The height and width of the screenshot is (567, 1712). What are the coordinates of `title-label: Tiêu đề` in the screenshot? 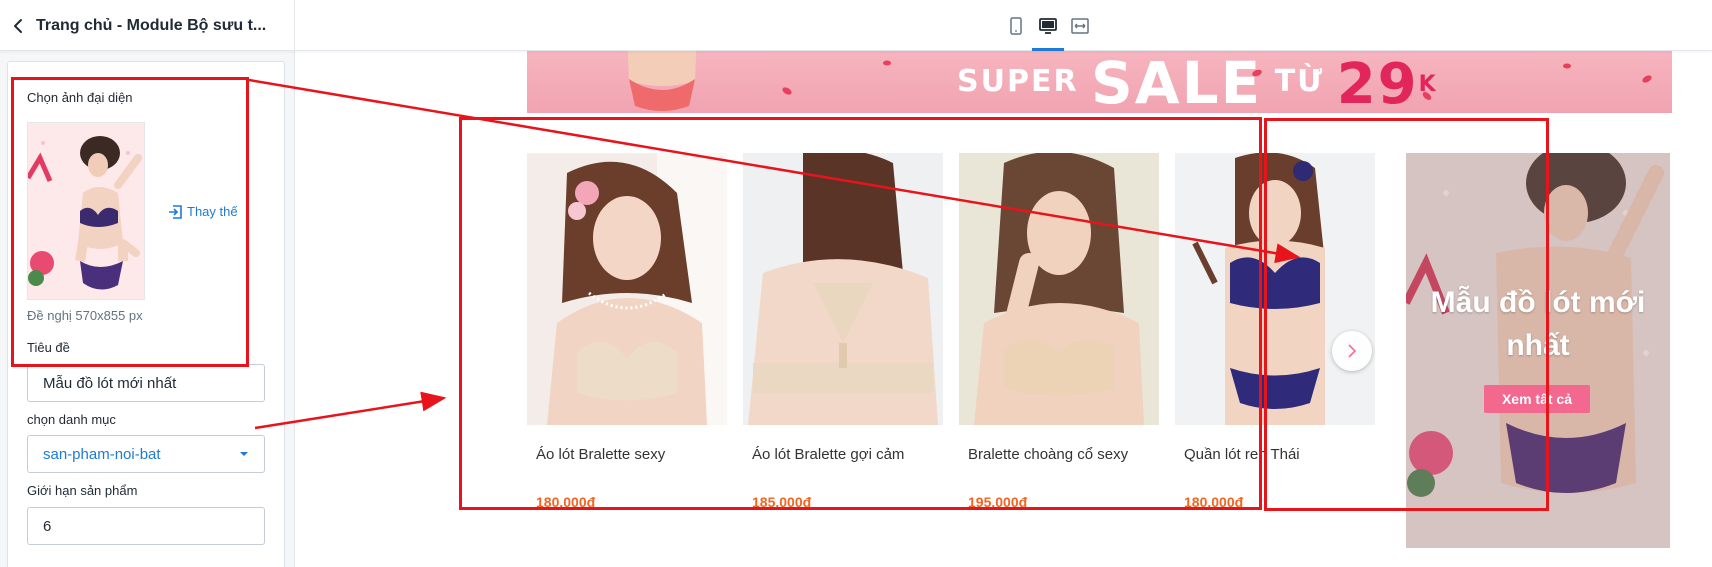 It's located at (48, 347).